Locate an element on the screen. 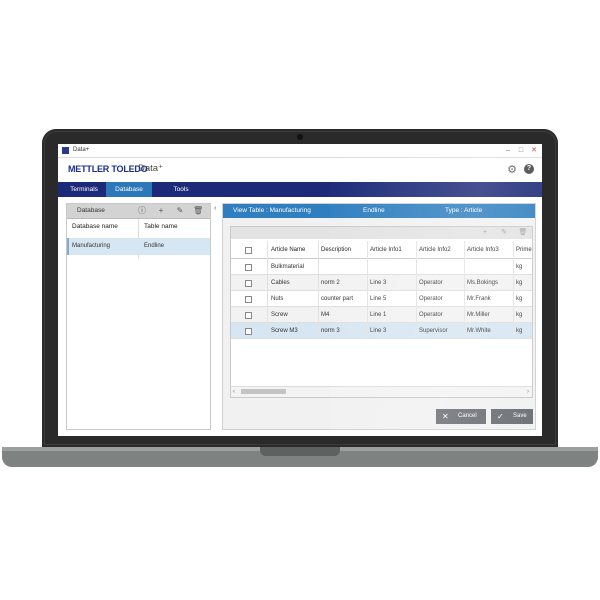 The width and height of the screenshot is (600, 600). app-icon is located at coordinates (65, 150).